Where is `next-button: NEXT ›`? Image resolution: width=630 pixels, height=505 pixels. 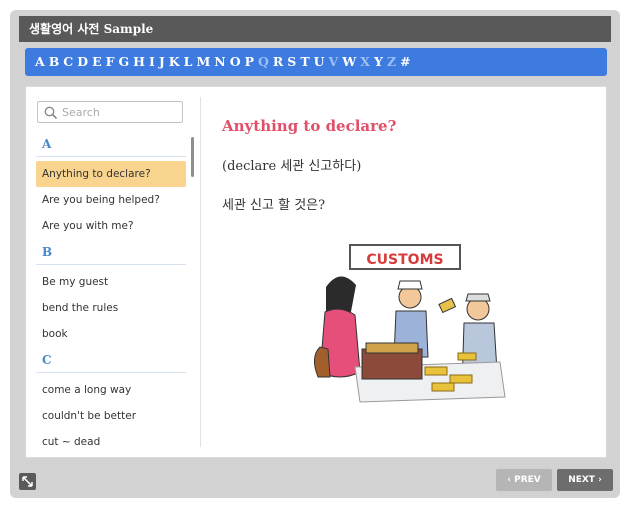
next-button: NEXT › is located at coordinates (585, 480).